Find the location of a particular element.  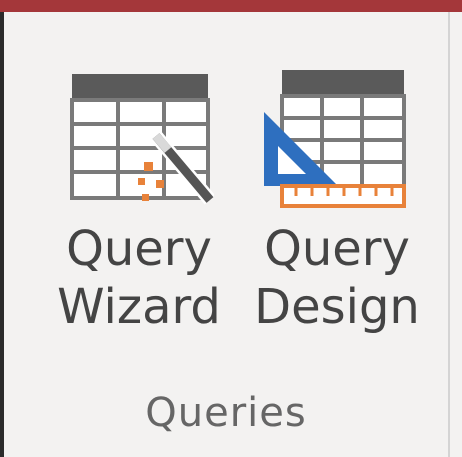

query-design-label-line1: Query is located at coordinates (337, 249).